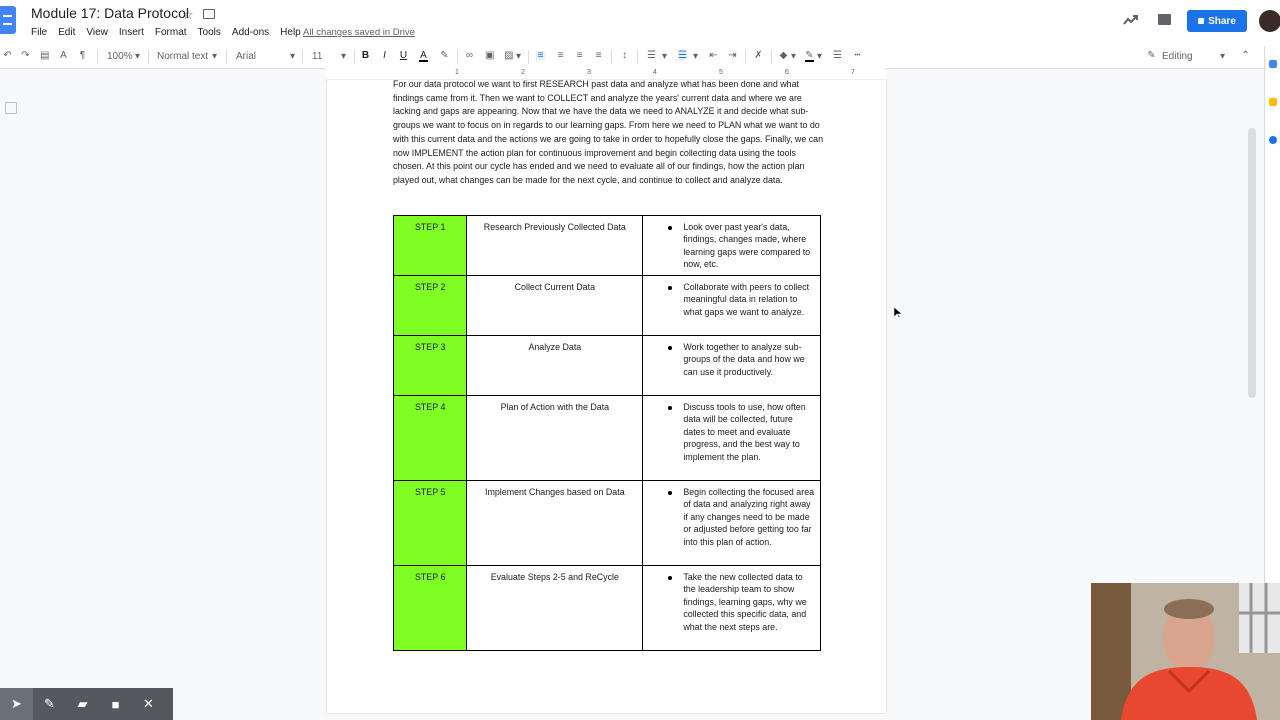  What do you see at coordinates (489, 56) in the screenshot?
I see `comment-icon: ▣` at bounding box center [489, 56].